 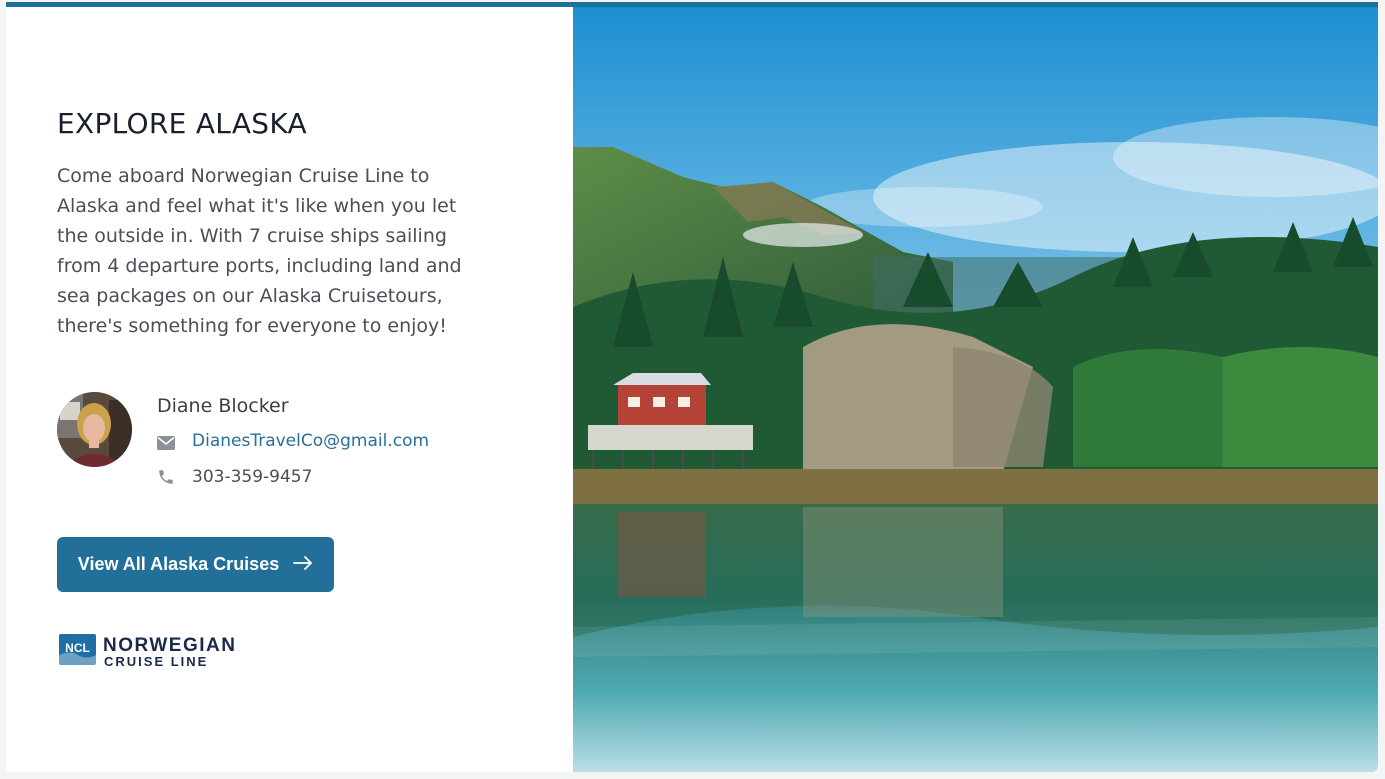 I want to click on agent-name: Diane Blocker, so click(x=223, y=406).